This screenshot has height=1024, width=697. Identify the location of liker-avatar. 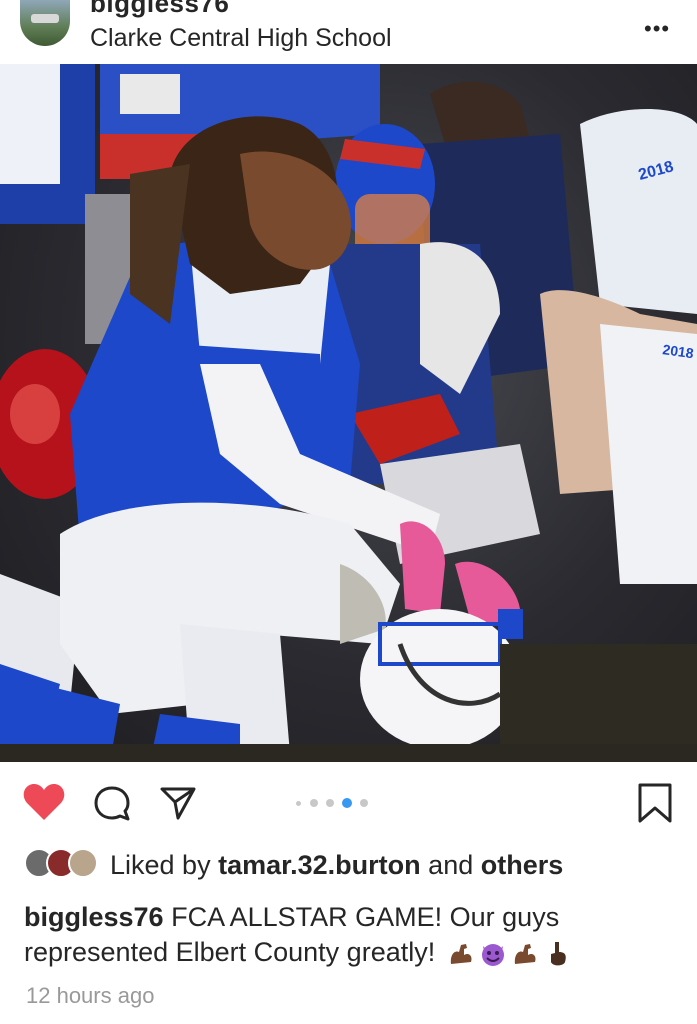
(83, 863).